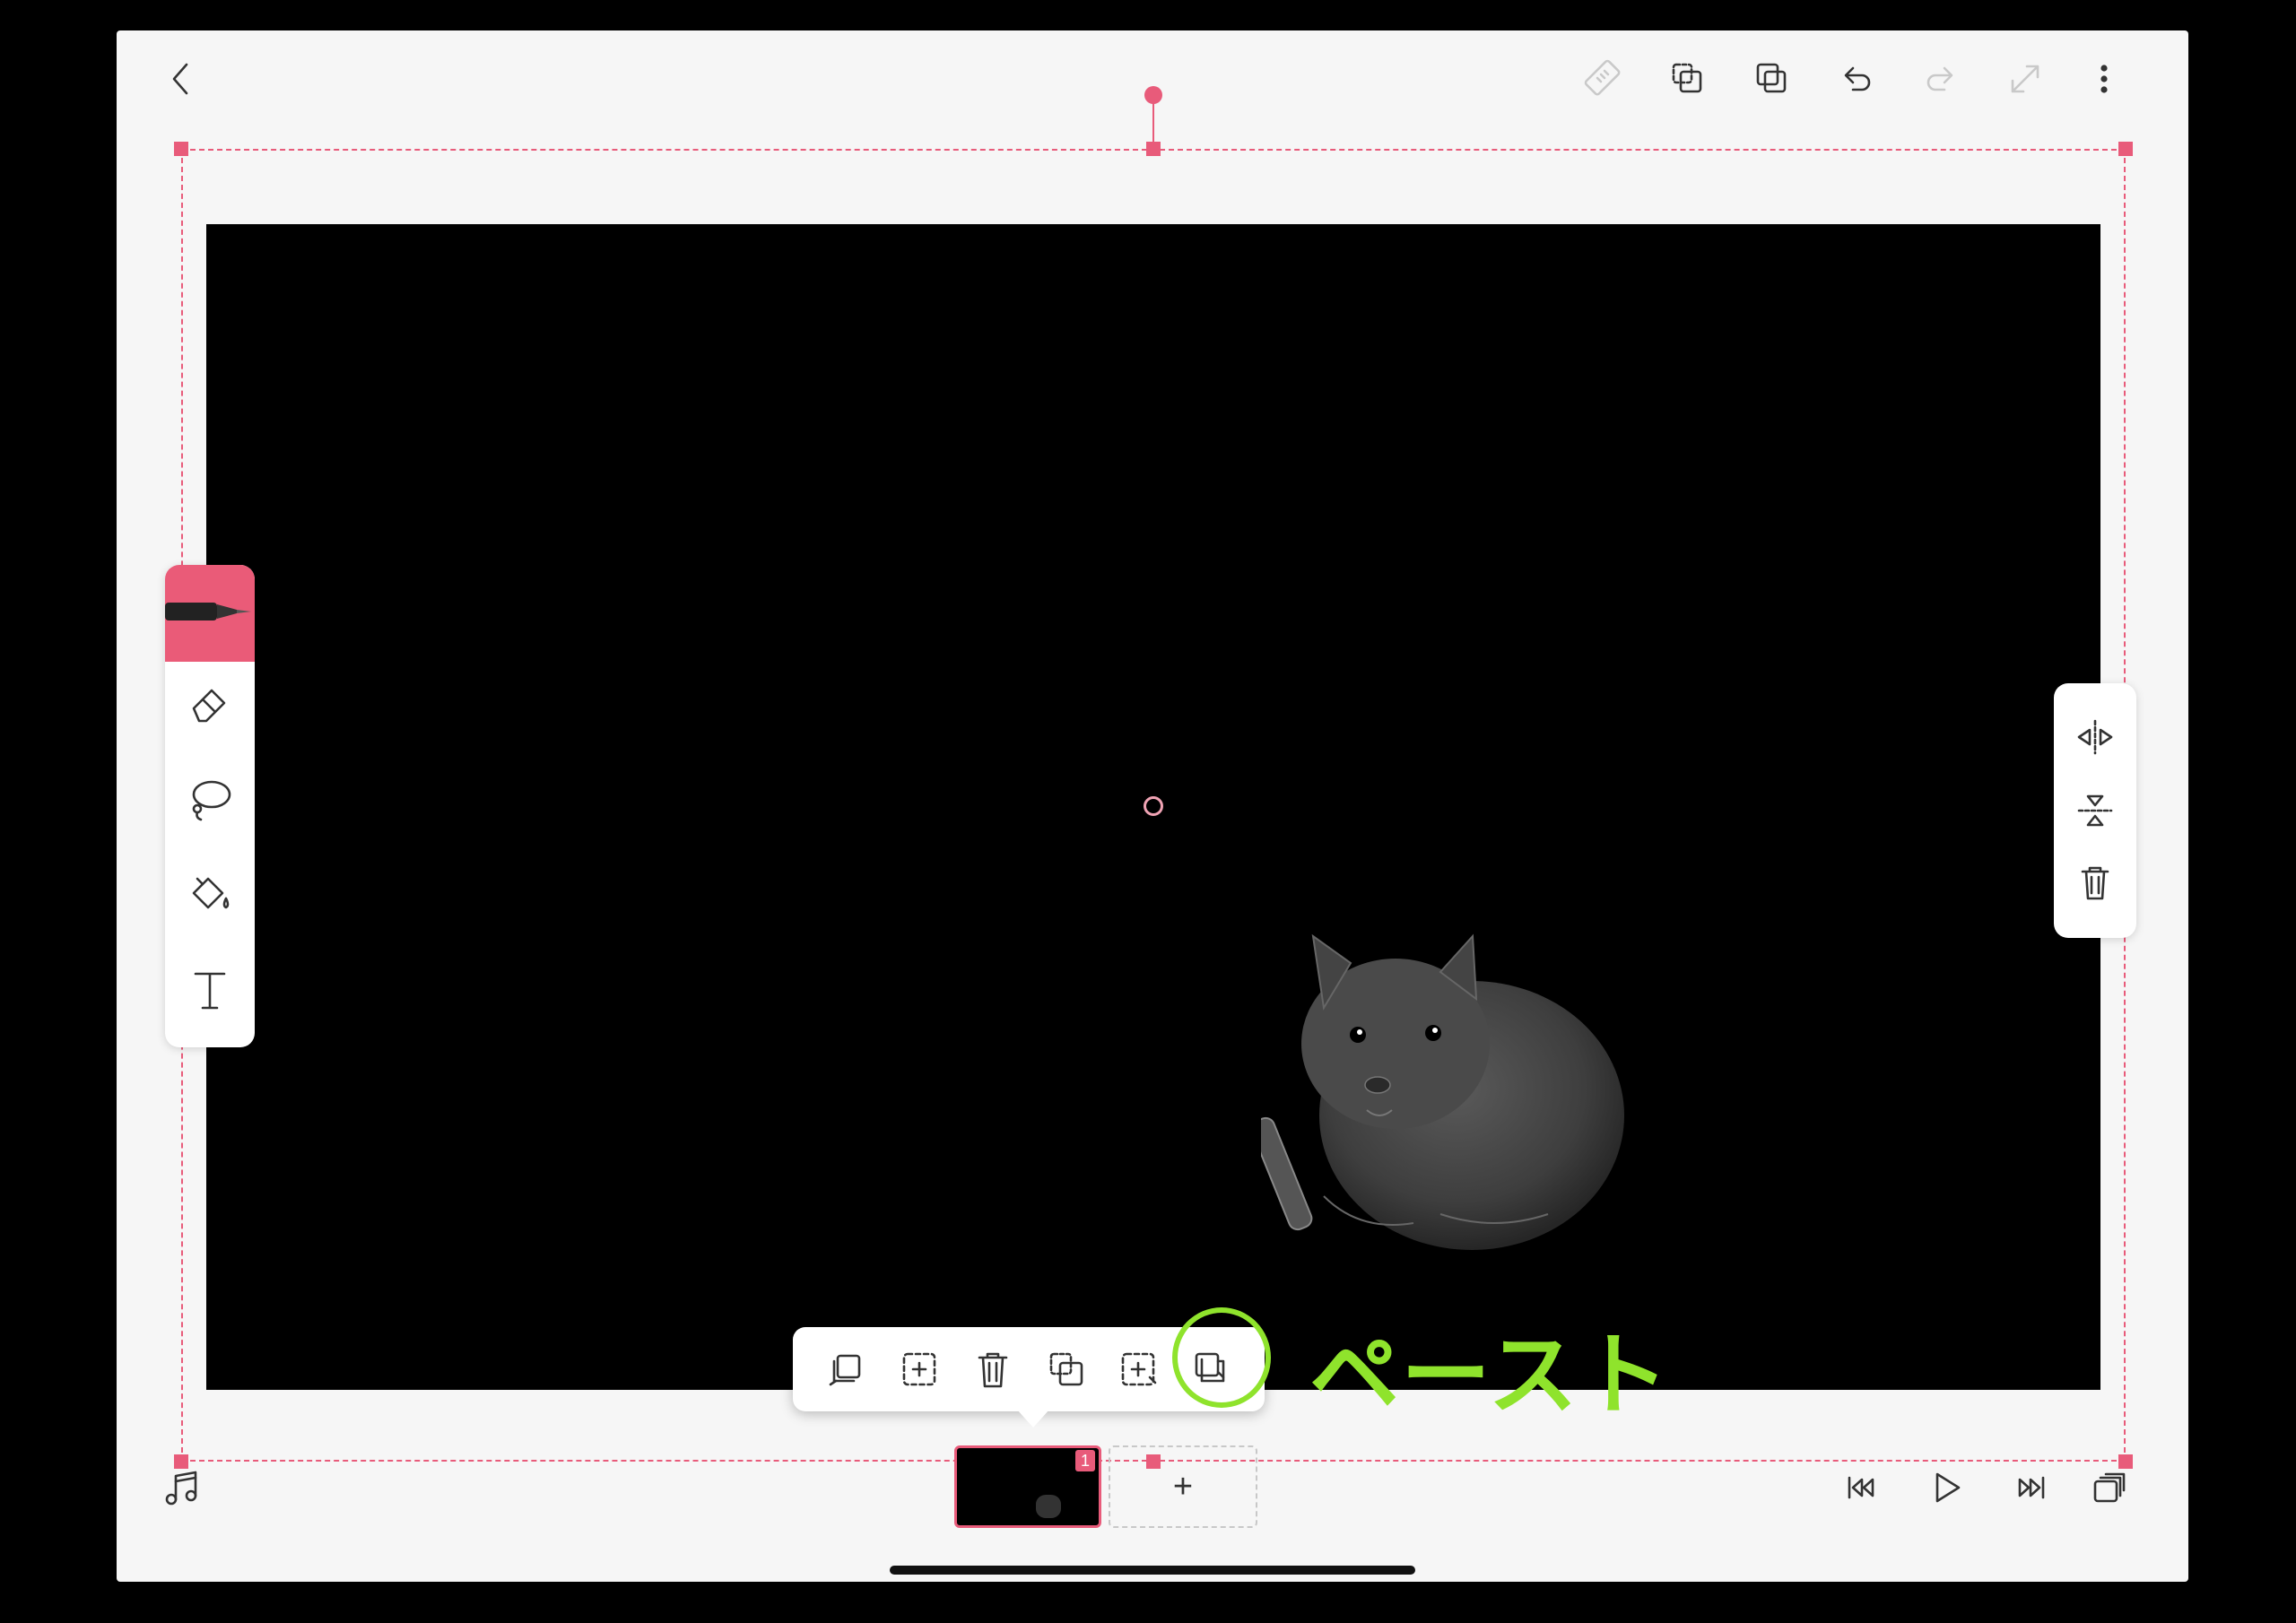 The height and width of the screenshot is (1623, 2296). I want to click on undo-button, so click(1856, 79).